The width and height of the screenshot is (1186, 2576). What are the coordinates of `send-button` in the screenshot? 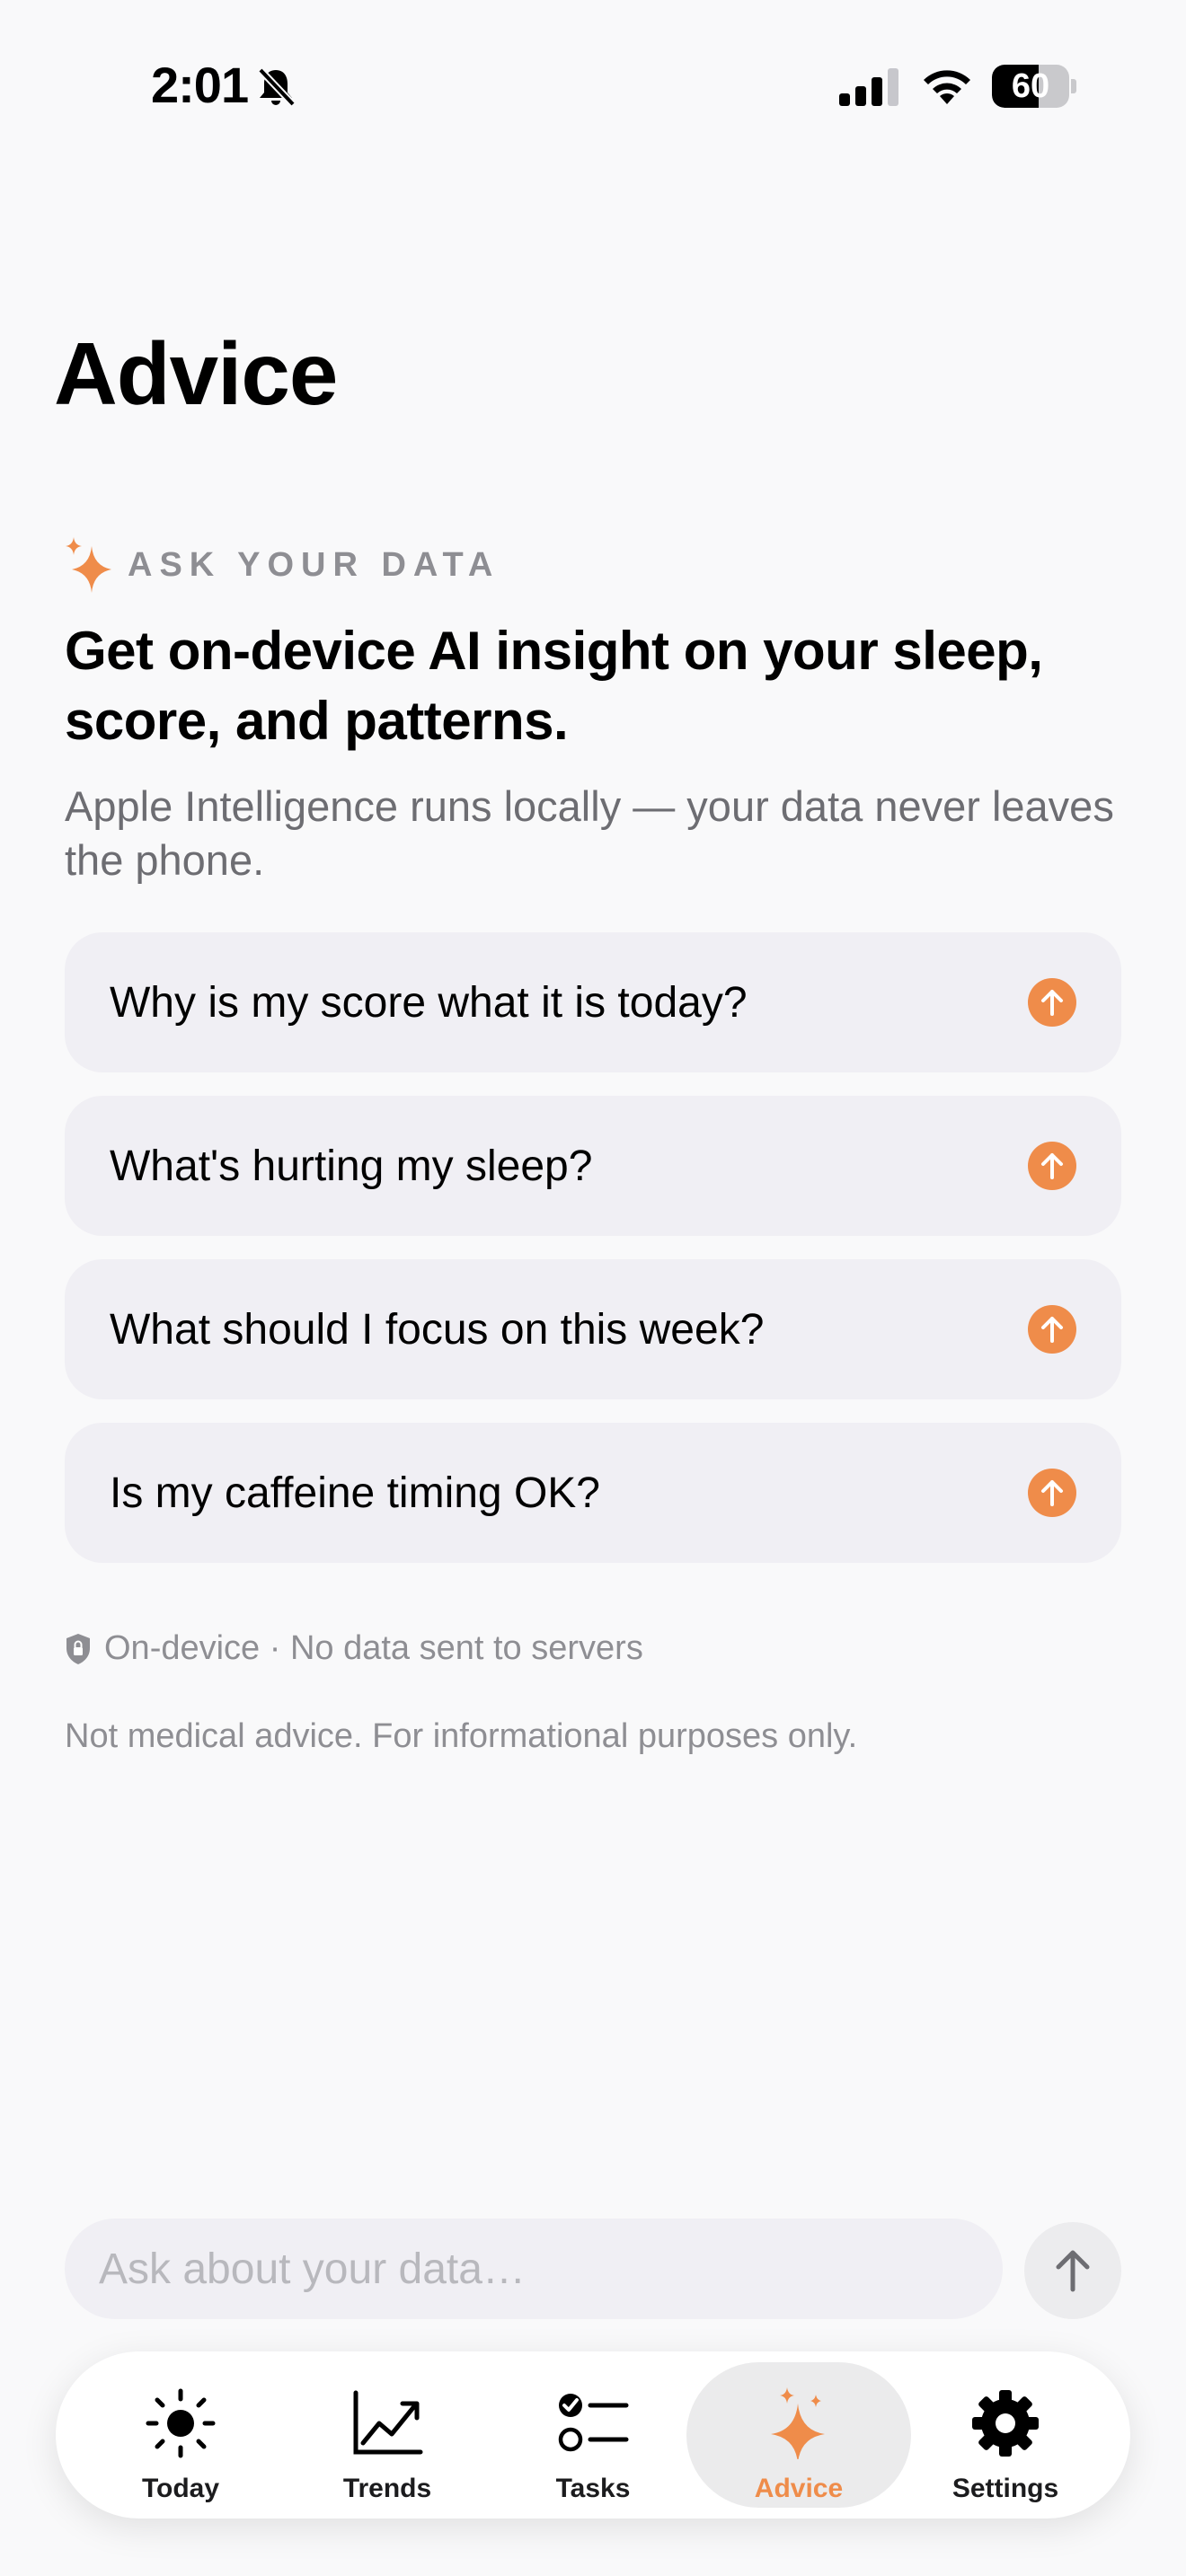 It's located at (1072, 2270).